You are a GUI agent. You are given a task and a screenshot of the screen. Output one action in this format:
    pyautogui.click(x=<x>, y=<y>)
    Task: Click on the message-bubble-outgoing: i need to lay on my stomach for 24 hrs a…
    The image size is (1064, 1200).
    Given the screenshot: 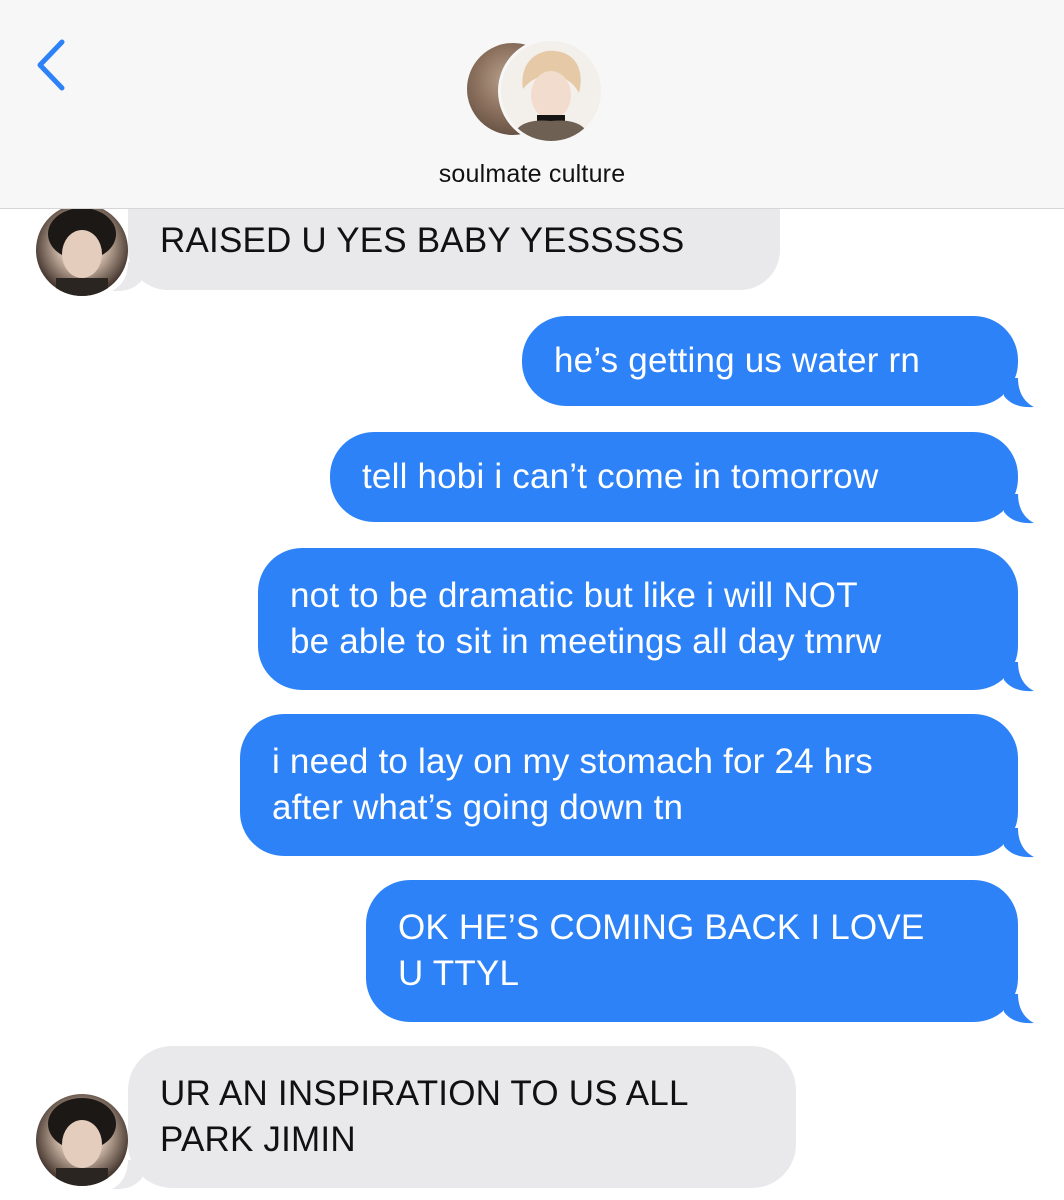 What is the action you would take?
    pyautogui.click(x=629, y=785)
    